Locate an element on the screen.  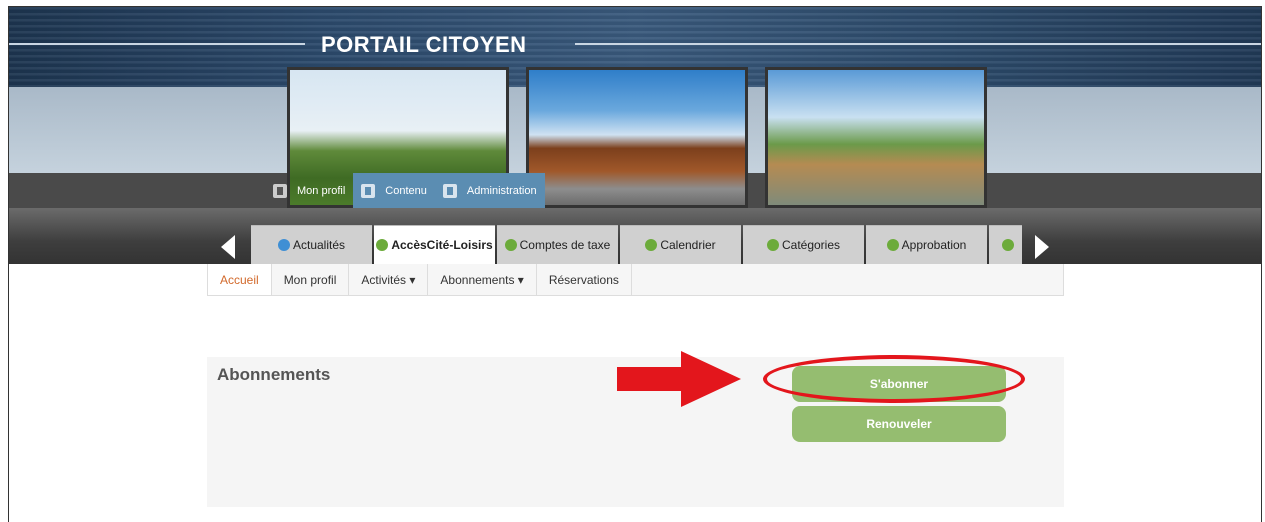
annotation-arrow-icon is located at coordinates (679, 379).